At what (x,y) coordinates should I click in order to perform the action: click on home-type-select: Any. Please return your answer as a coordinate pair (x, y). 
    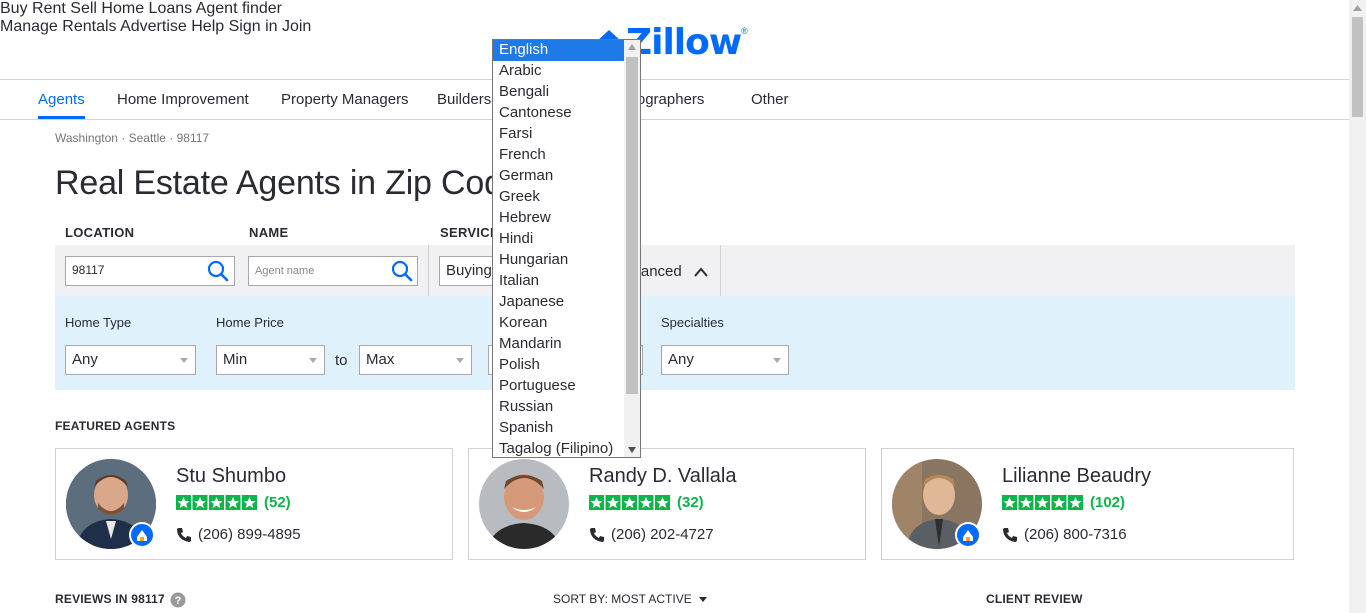
    Looking at the image, I should click on (130, 360).